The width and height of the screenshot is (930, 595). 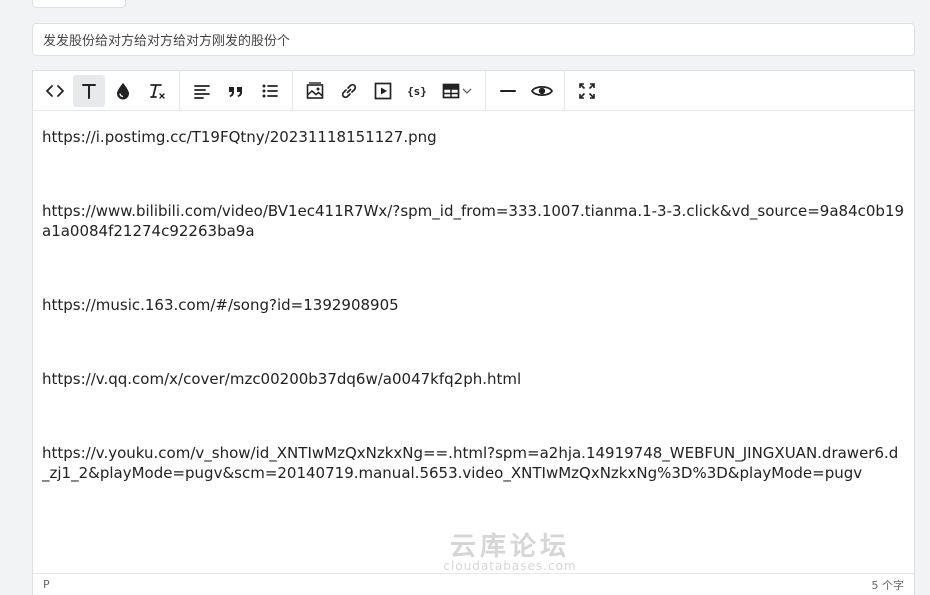 I want to click on clear-format-button, so click(x=157, y=91).